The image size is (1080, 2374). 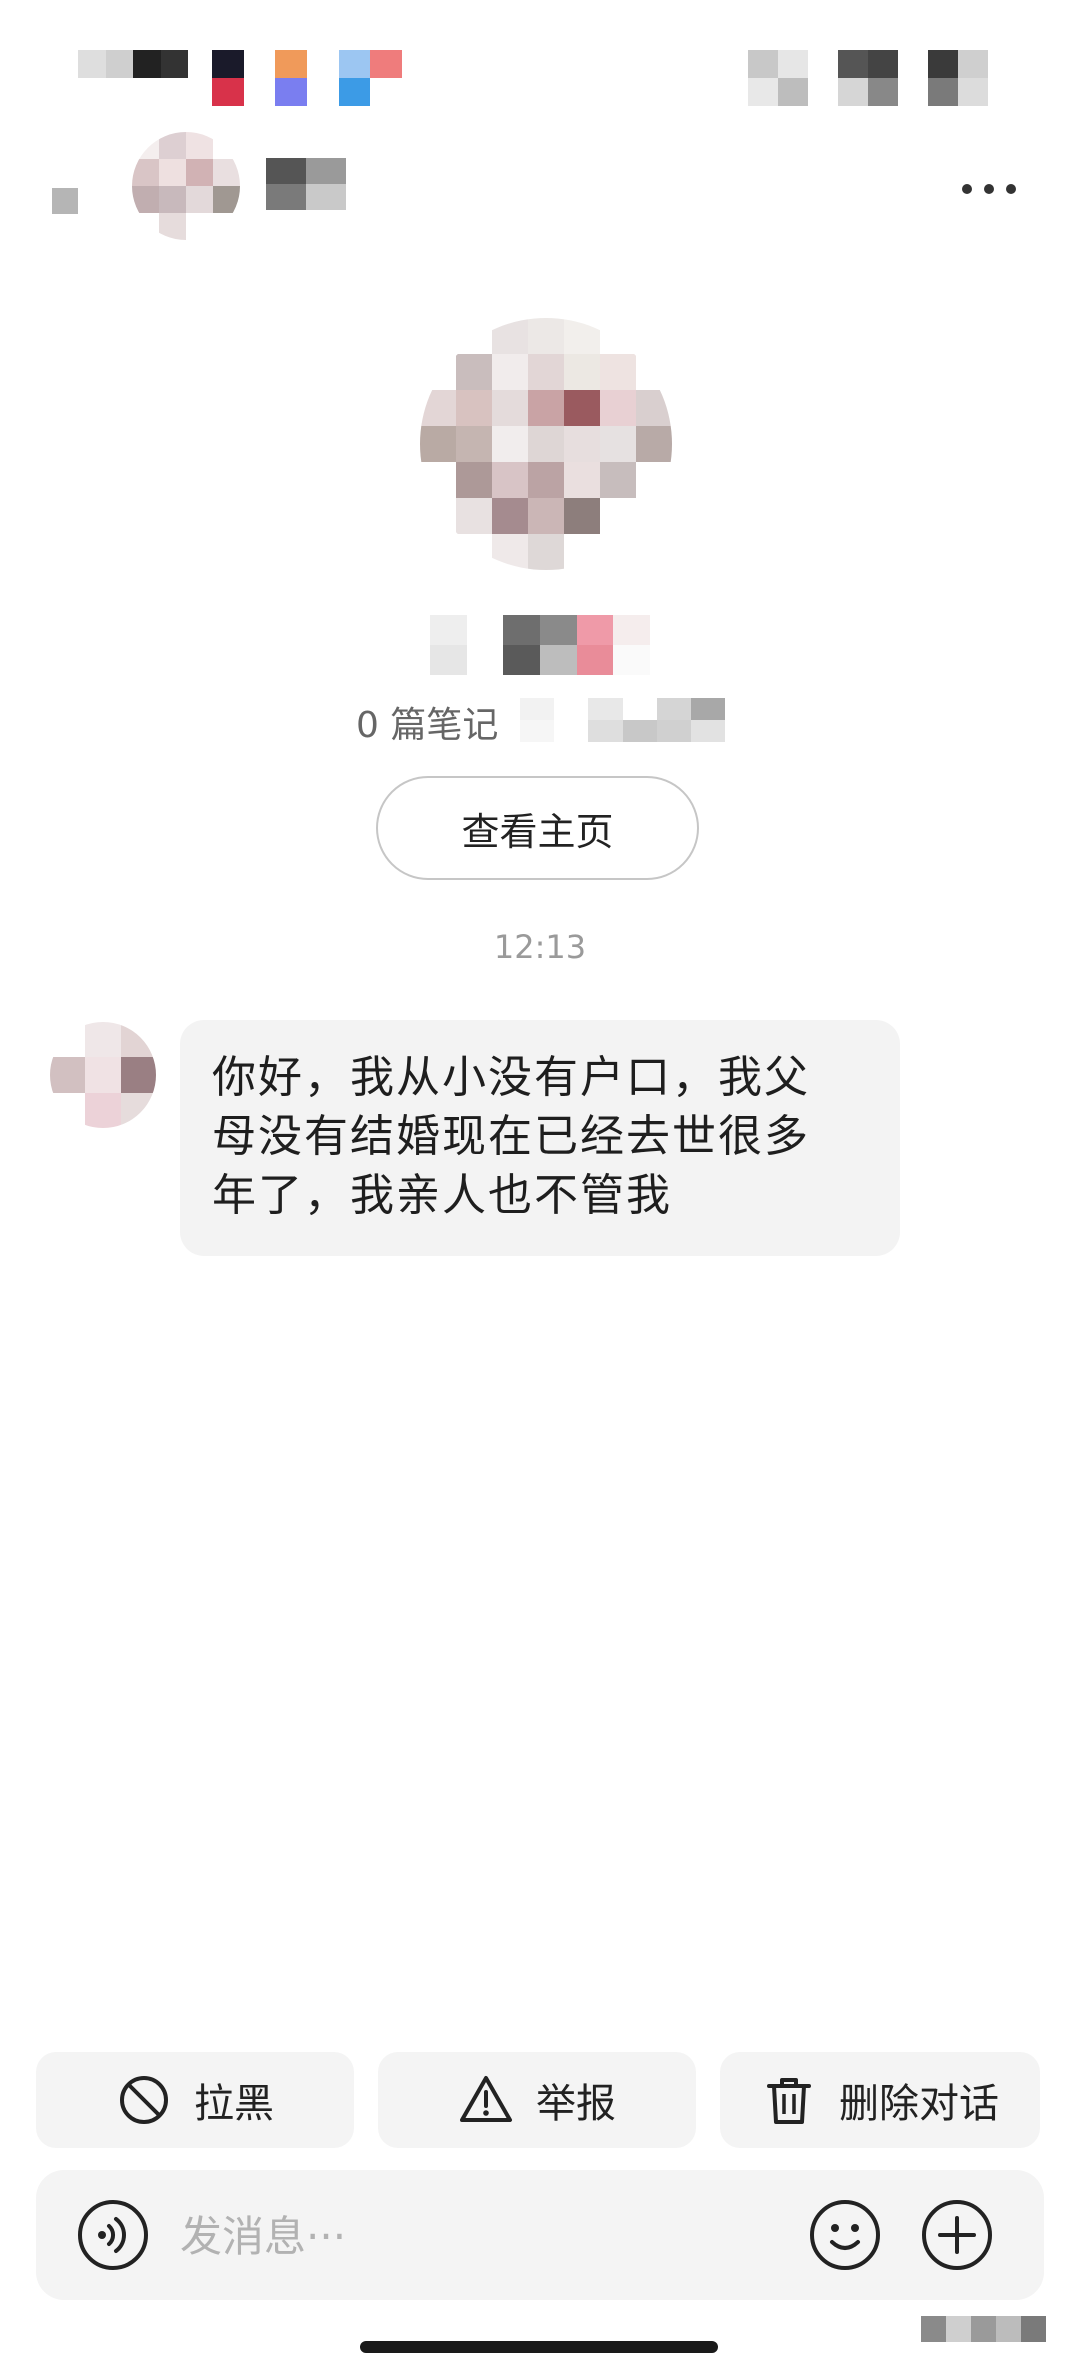 What do you see at coordinates (540, 60) in the screenshot?
I see `status-bar` at bounding box center [540, 60].